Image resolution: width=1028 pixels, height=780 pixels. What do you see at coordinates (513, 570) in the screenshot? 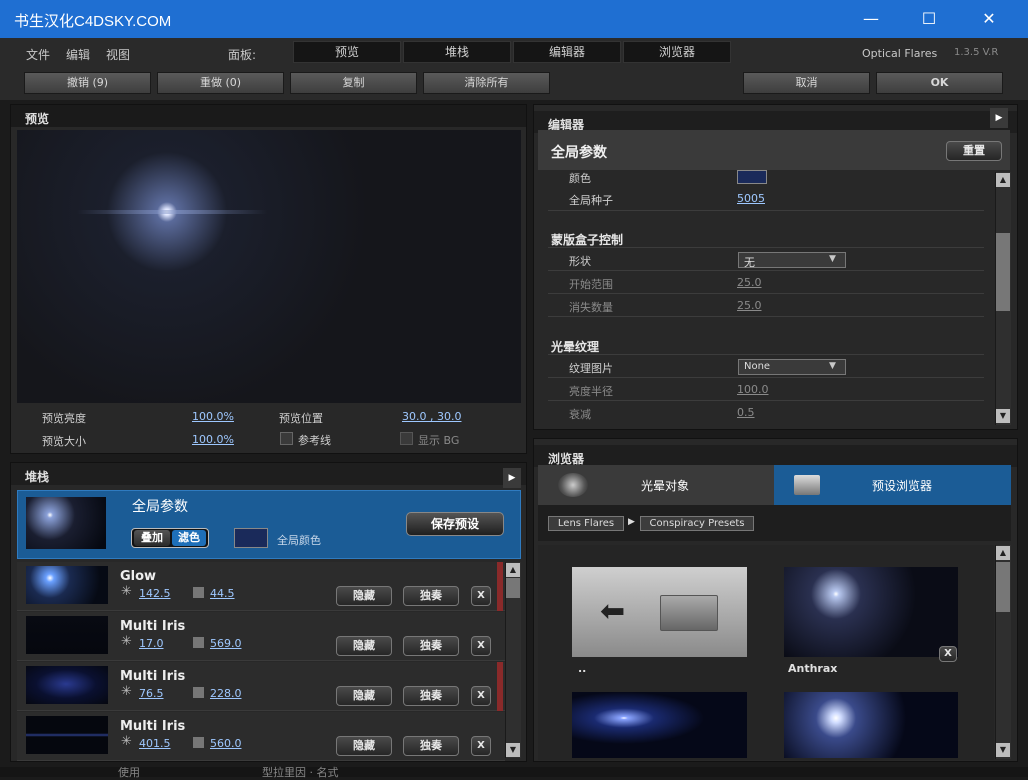
I see `stack-scroll-up-icon: ▲` at bounding box center [513, 570].